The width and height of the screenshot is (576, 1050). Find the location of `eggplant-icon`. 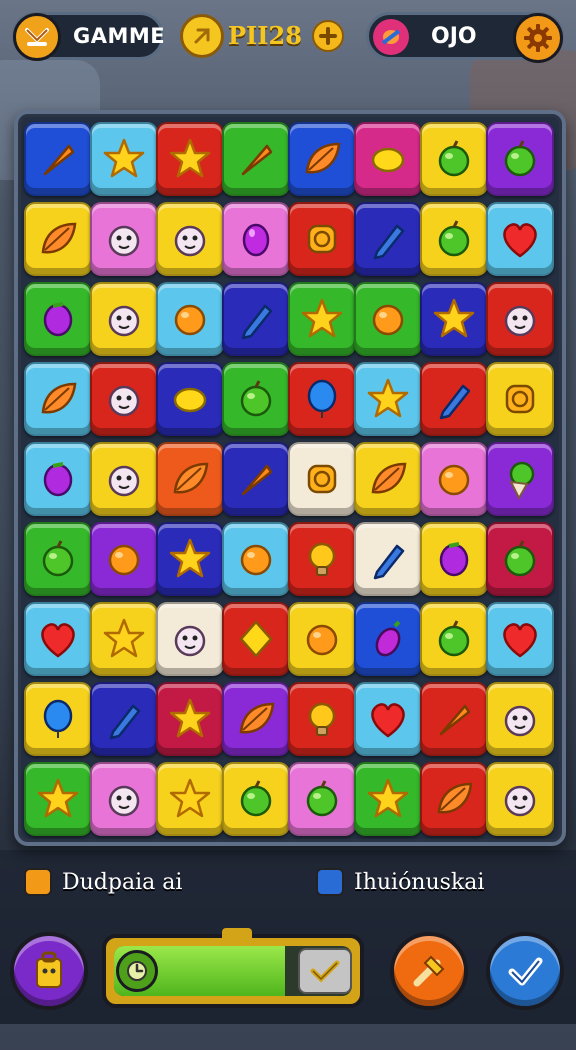

eggplant-icon is located at coordinates (388, 638).